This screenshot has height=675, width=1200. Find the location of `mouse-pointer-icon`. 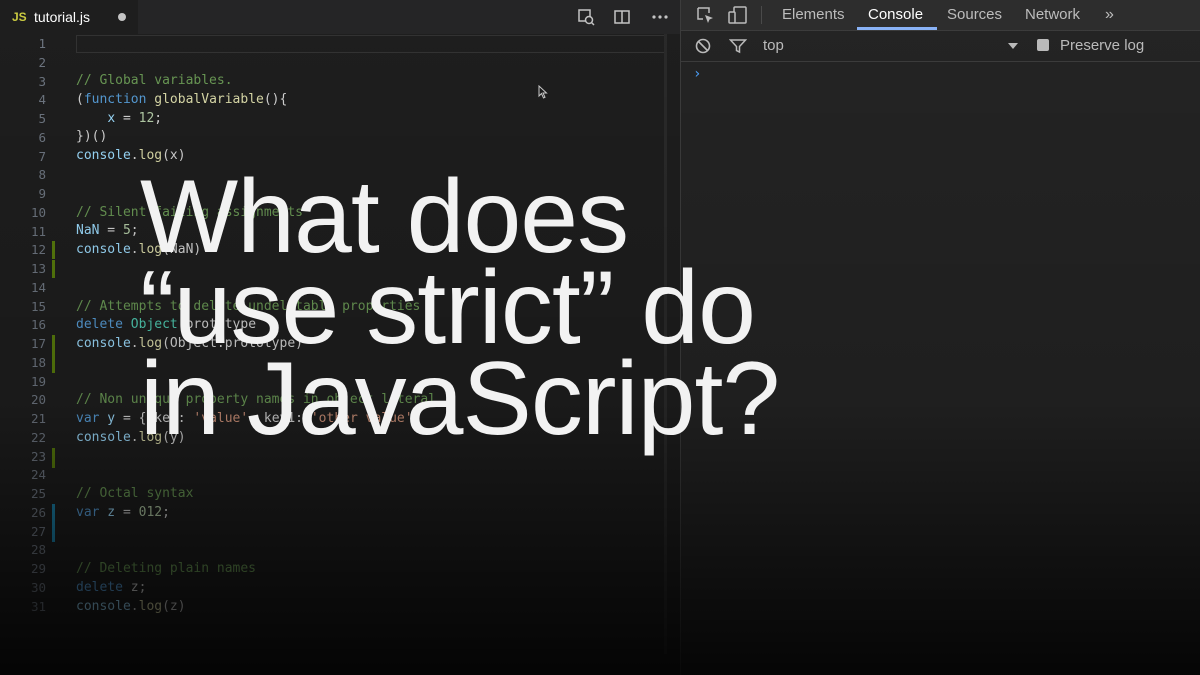

mouse-pointer-icon is located at coordinates (543, 92).